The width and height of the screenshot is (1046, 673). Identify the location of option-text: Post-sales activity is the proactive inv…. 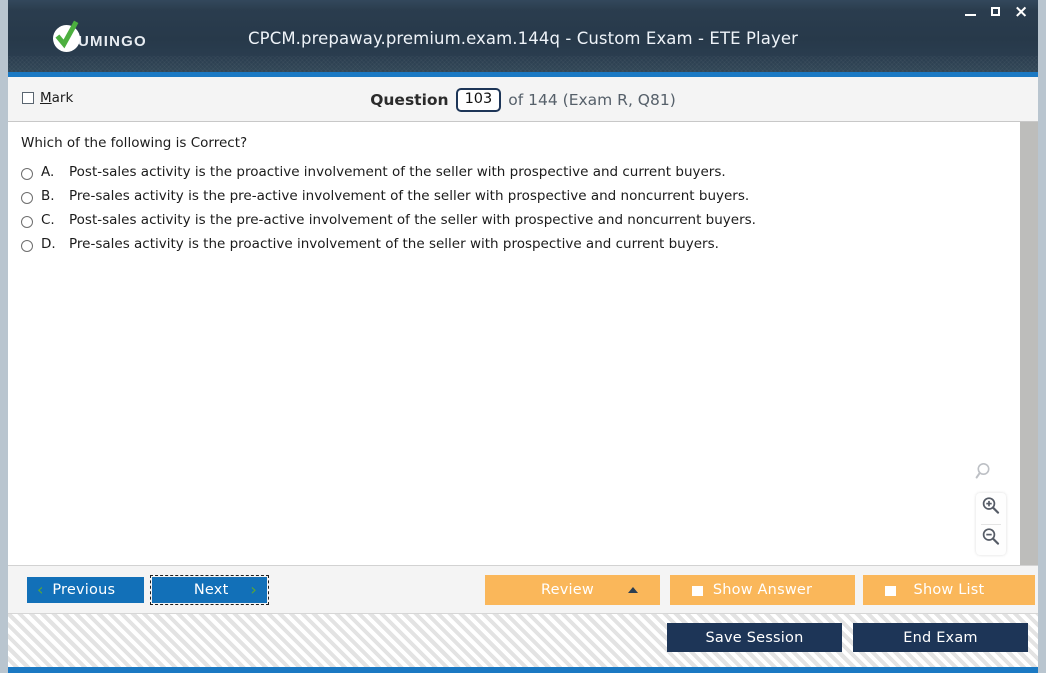
(397, 172).